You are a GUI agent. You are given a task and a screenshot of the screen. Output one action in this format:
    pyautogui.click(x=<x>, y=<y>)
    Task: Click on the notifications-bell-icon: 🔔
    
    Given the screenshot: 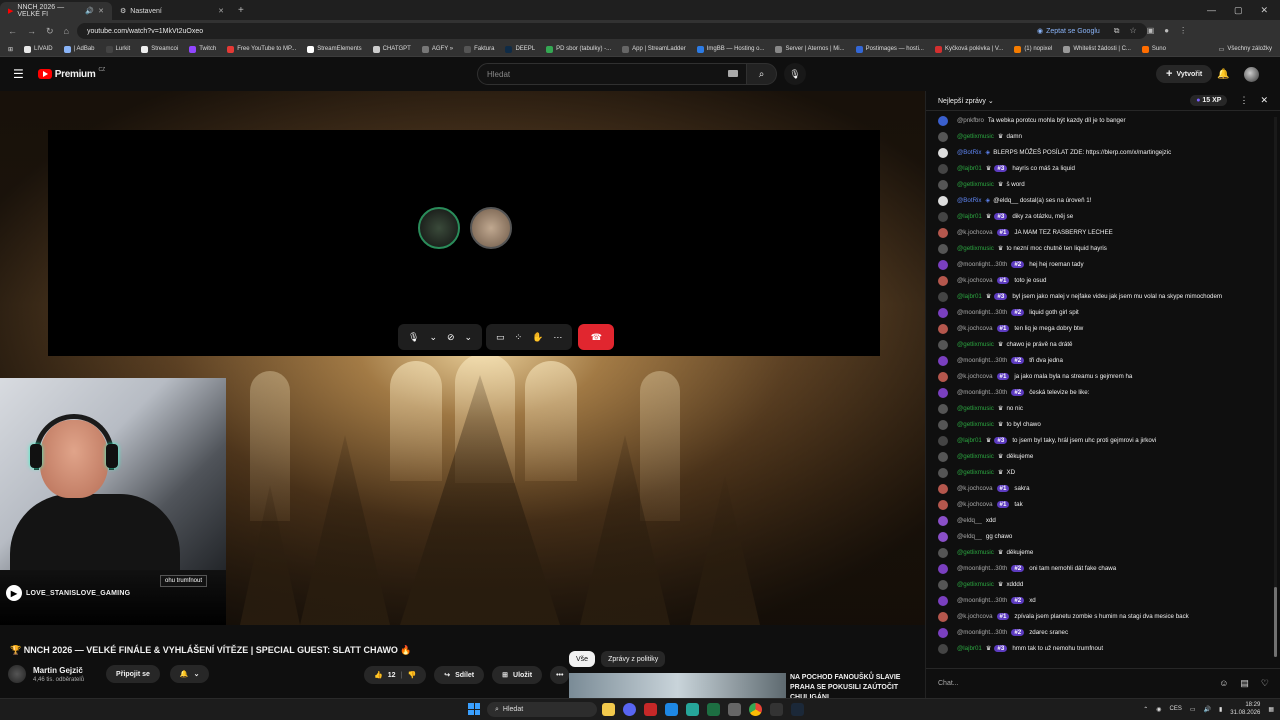 What is the action you would take?
    pyautogui.click(x=1223, y=74)
    